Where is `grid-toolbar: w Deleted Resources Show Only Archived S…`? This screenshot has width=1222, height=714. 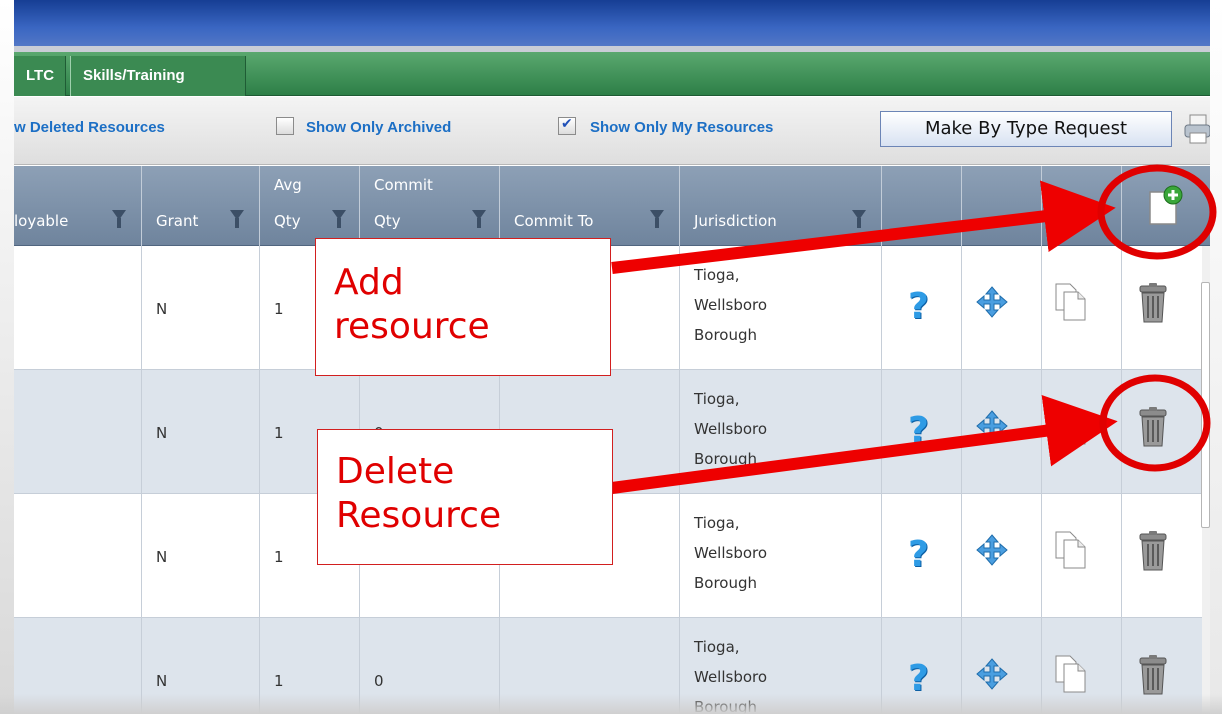
grid-toolbar: w Deleted Resources Show Only Archived S… is located at coordinates (612, 131).